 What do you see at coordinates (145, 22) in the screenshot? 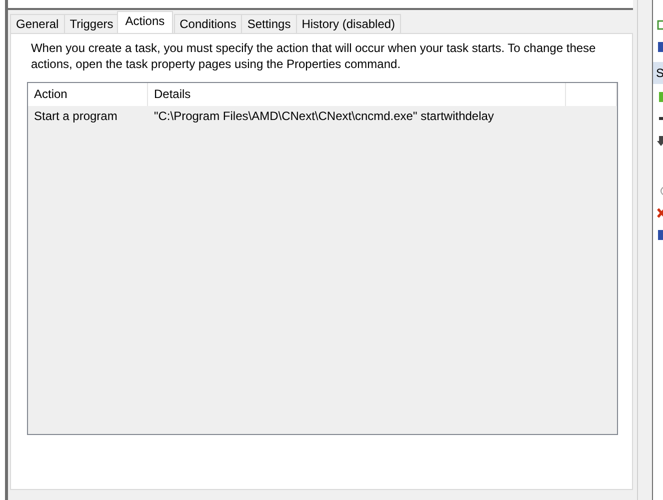
I see `tab: Actions` at bounding box center [145, 22].